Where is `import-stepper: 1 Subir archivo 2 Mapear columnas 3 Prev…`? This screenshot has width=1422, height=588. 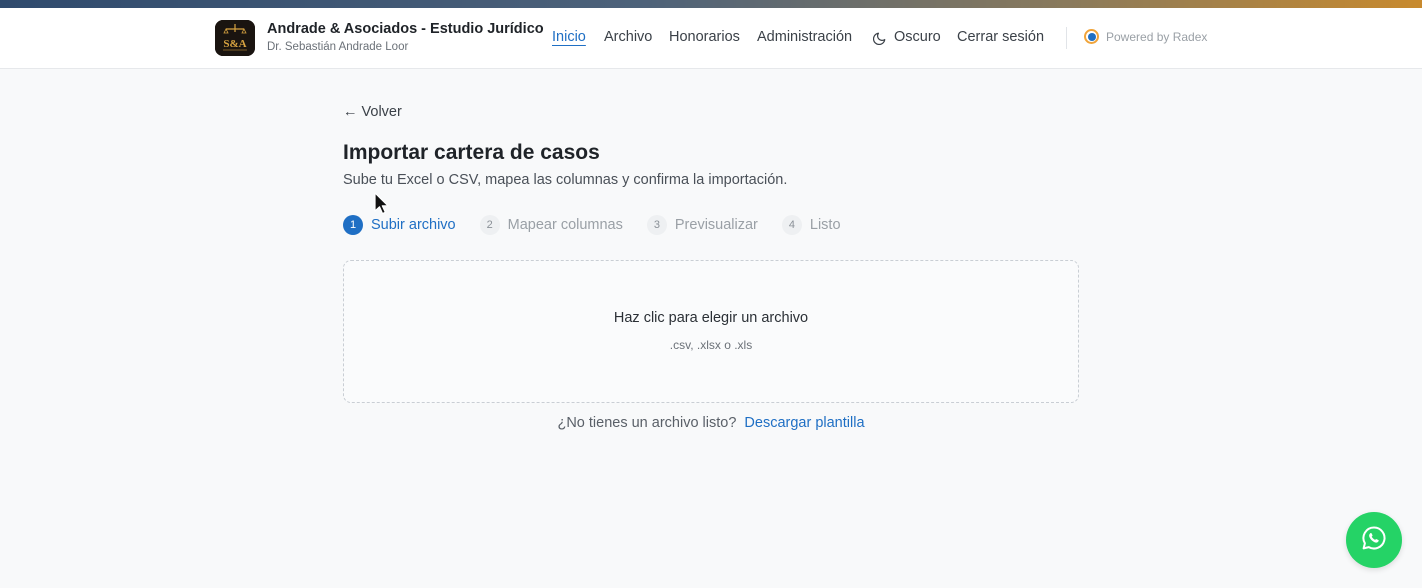 import-stepper: 1 Subir archivo 2 Mapear columnas 3 Prev… is located at coordinates (604, 225).